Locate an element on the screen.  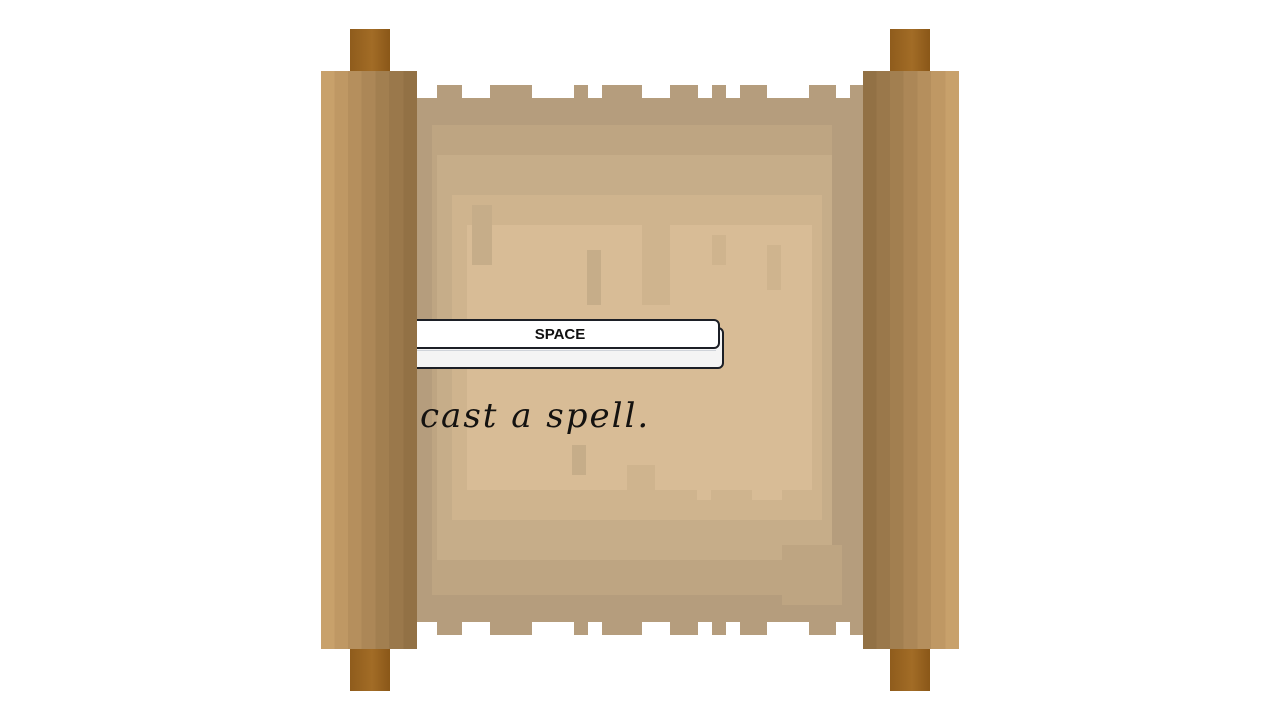
scroll-rod-left is located at coordinates (369, 360).